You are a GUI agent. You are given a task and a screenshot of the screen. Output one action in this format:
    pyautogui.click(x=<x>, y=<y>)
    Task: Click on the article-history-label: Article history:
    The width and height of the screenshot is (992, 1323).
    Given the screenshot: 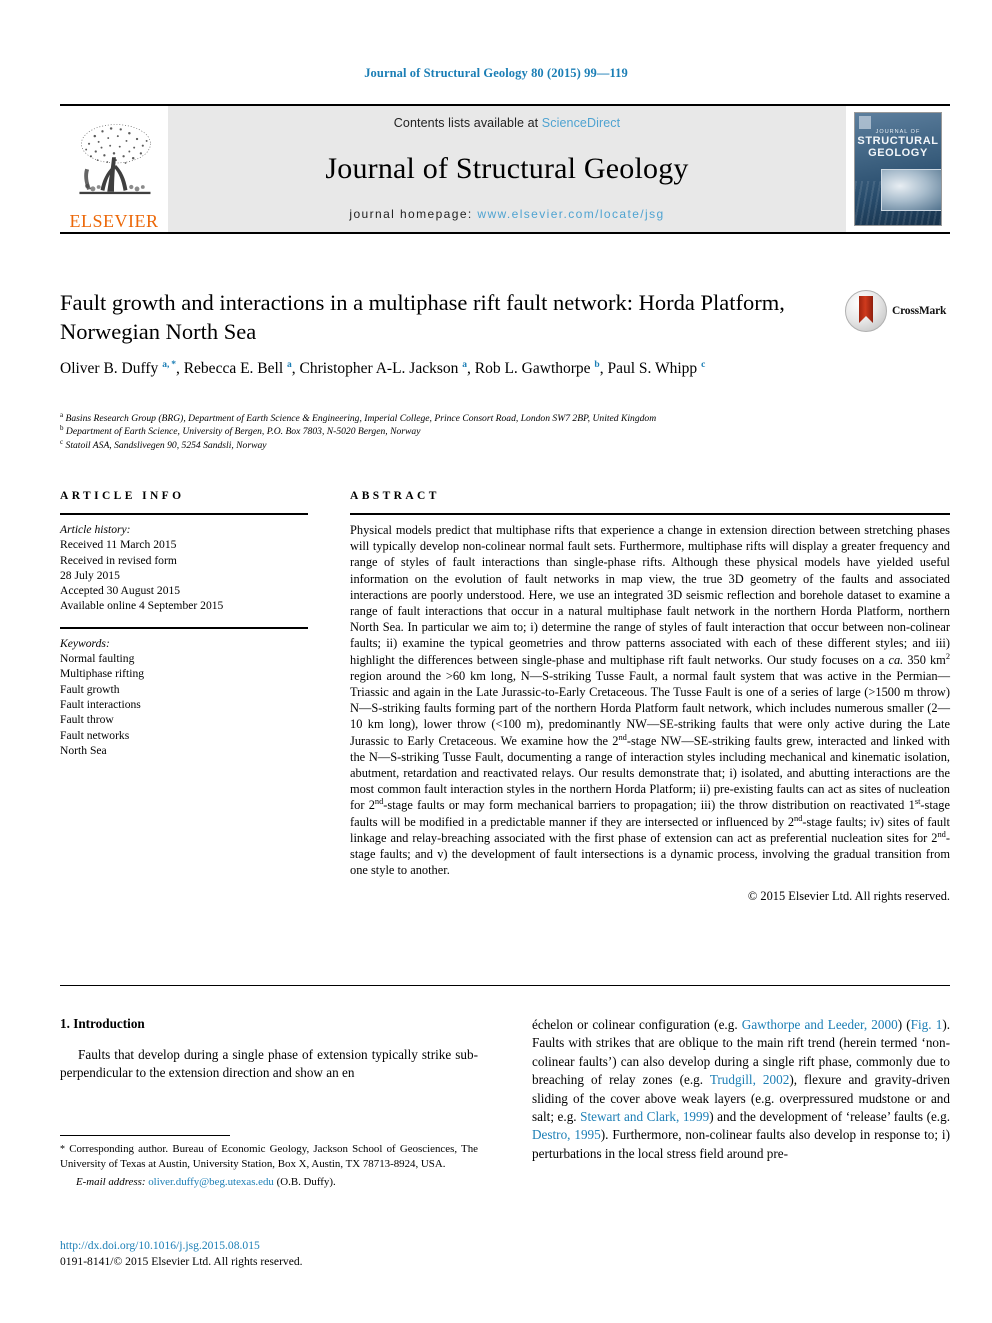 What is the action you would take?
    pyautogui.click(x=95, y=529)
    